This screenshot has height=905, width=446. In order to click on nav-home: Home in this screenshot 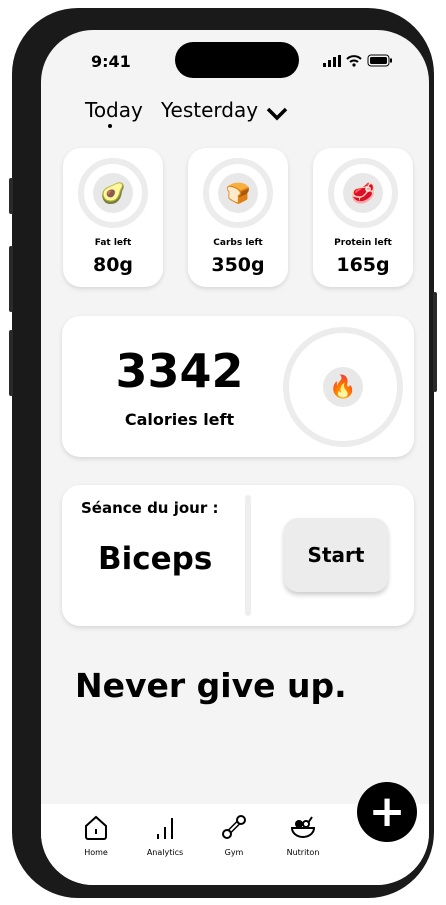, I will do `click(96, 835)`.